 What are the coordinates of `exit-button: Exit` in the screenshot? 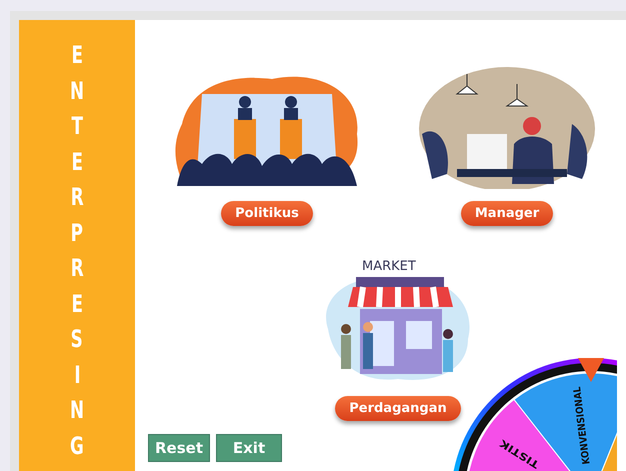 It's located at (249, 448).